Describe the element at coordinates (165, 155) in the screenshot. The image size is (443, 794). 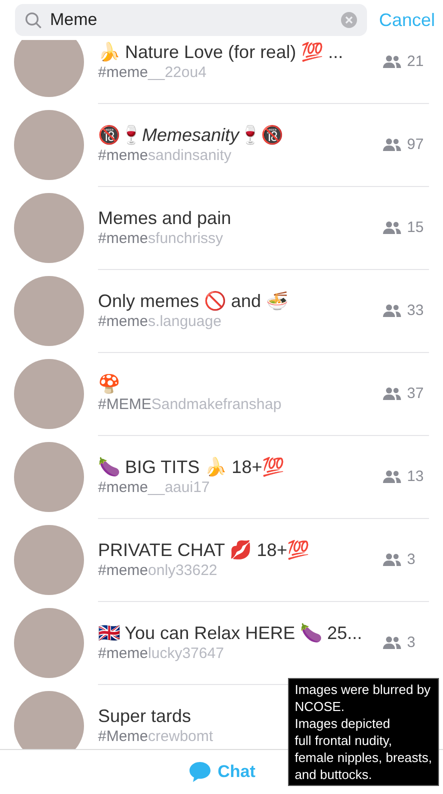
I see `group-handle: #memesandinsanity` at that location.